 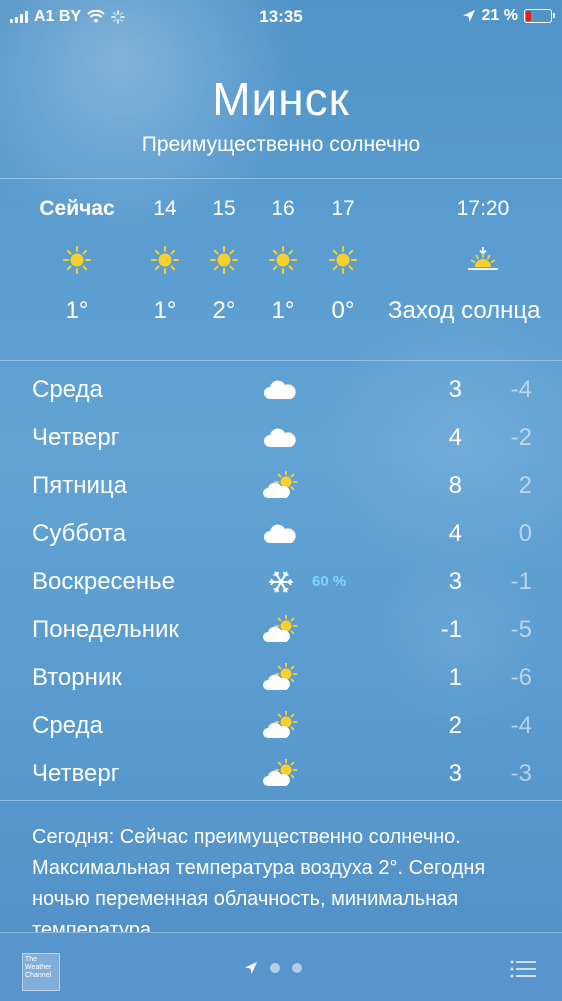 I want to click on hour-column-sunset: 17:20 Заход солнца, so click(x=475, y=260).